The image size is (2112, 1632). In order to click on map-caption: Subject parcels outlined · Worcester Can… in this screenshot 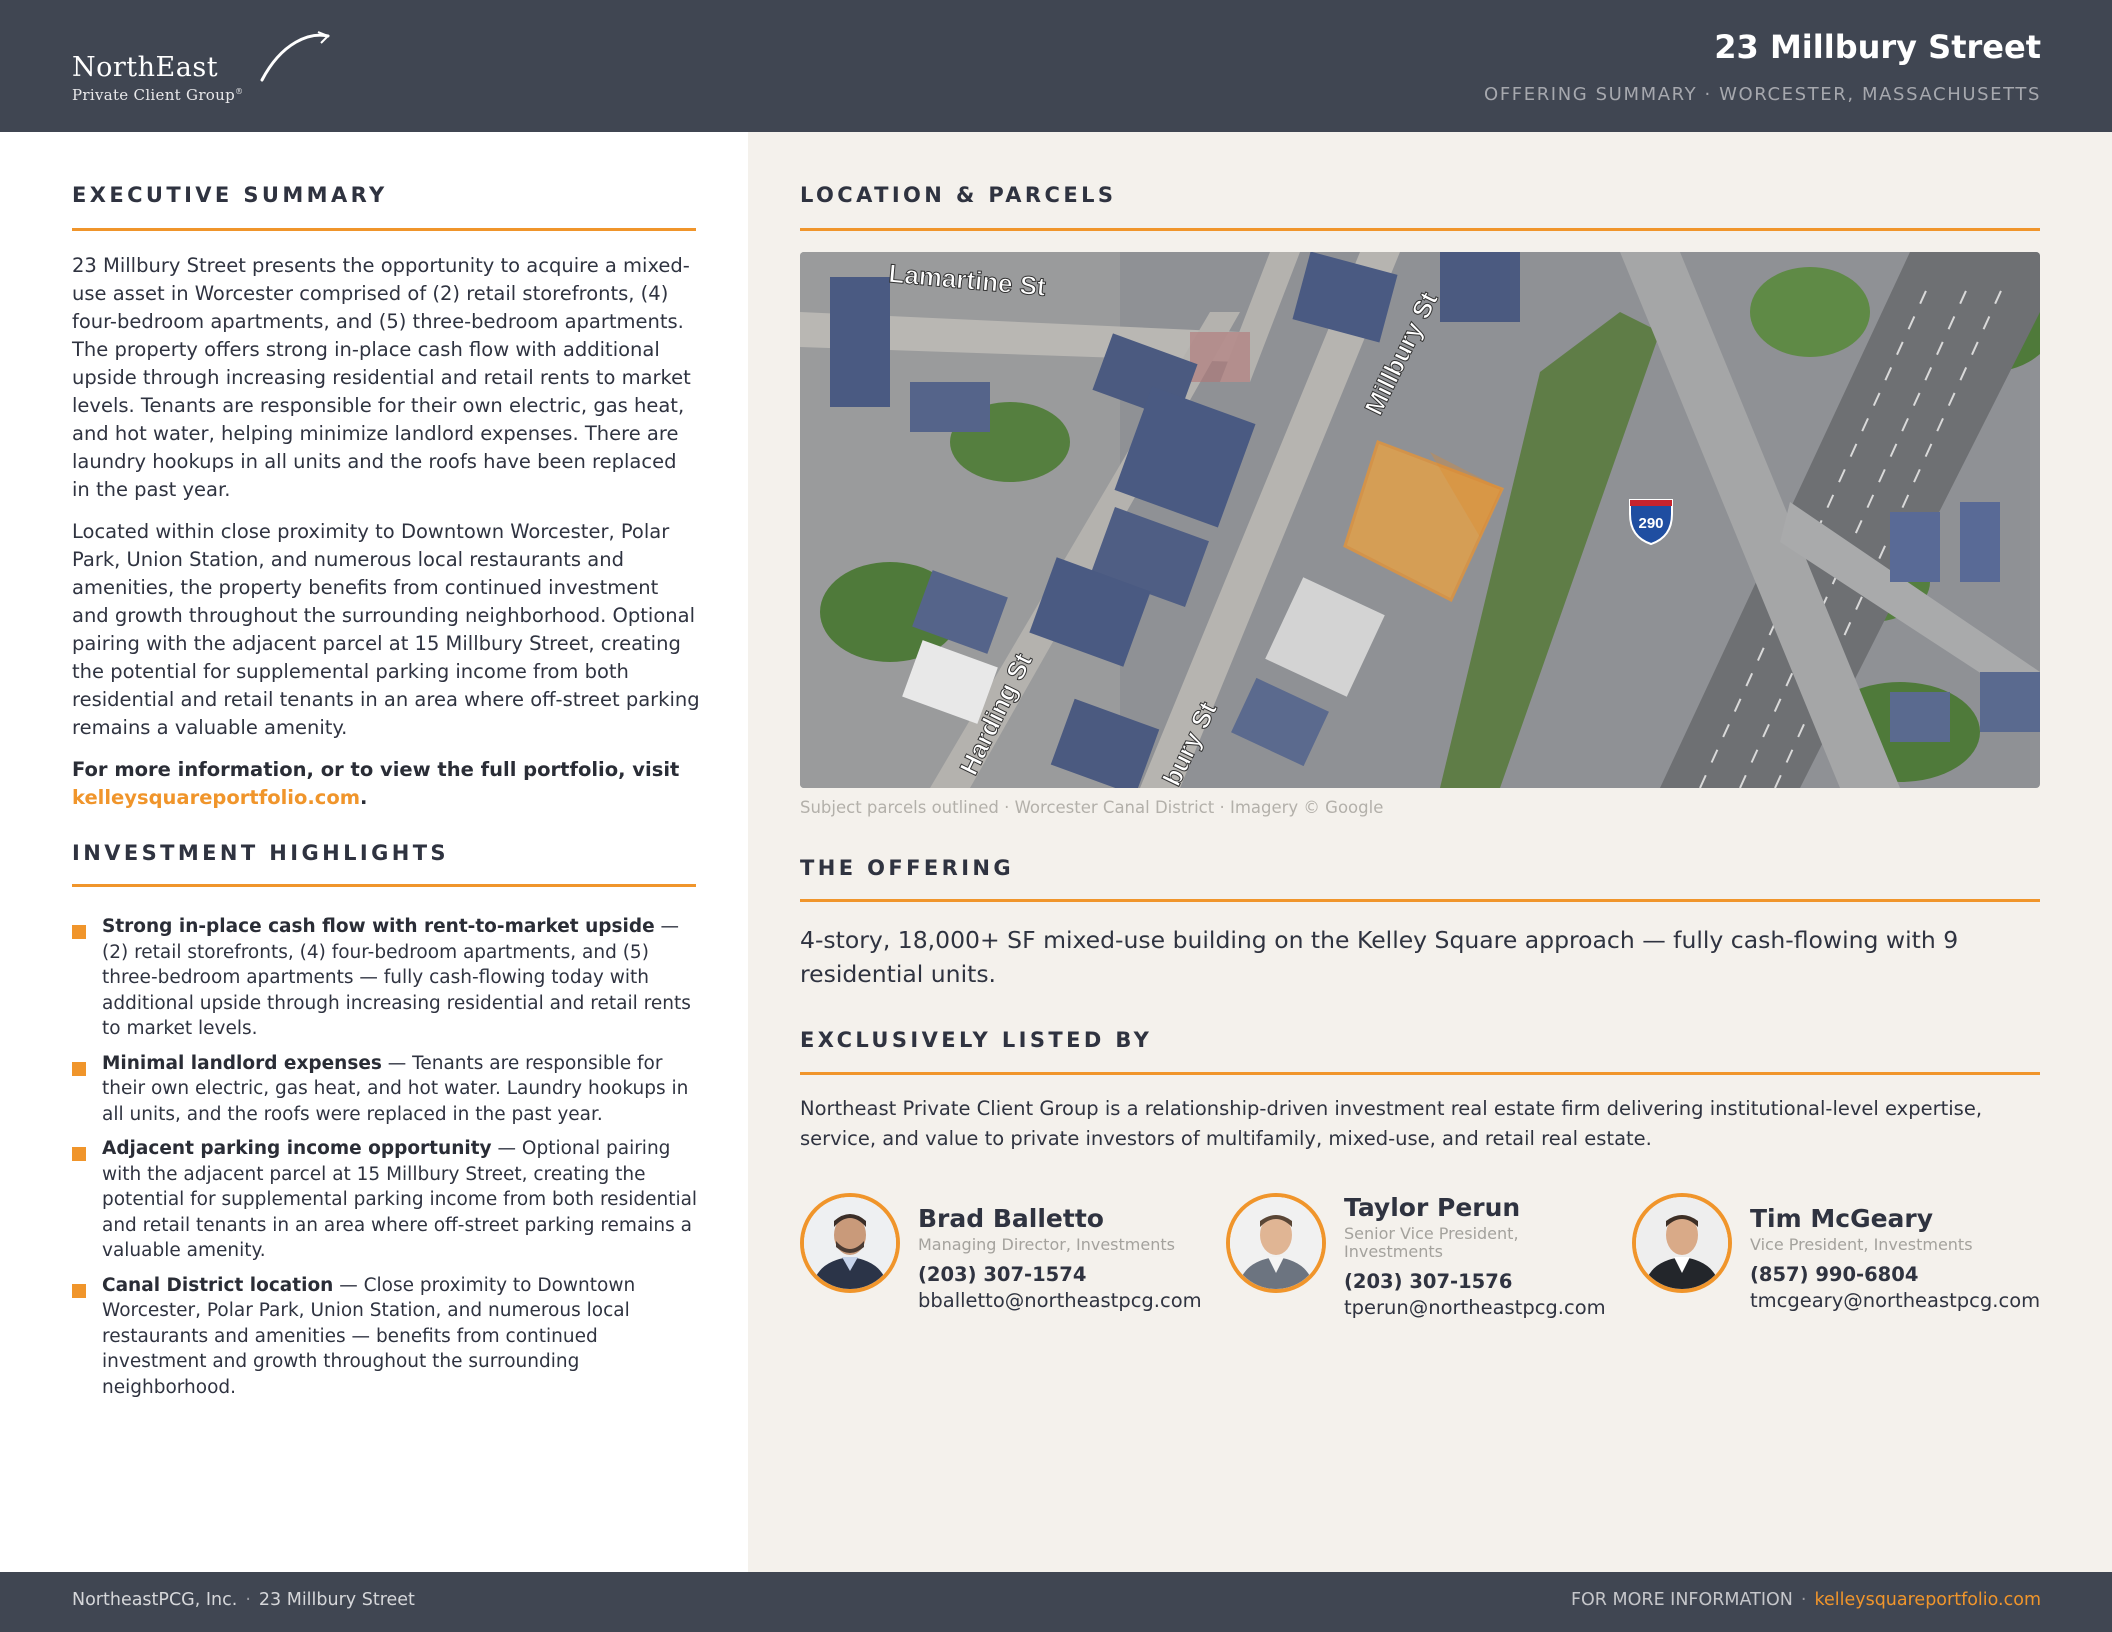, I will do `click(1092, 807)`.